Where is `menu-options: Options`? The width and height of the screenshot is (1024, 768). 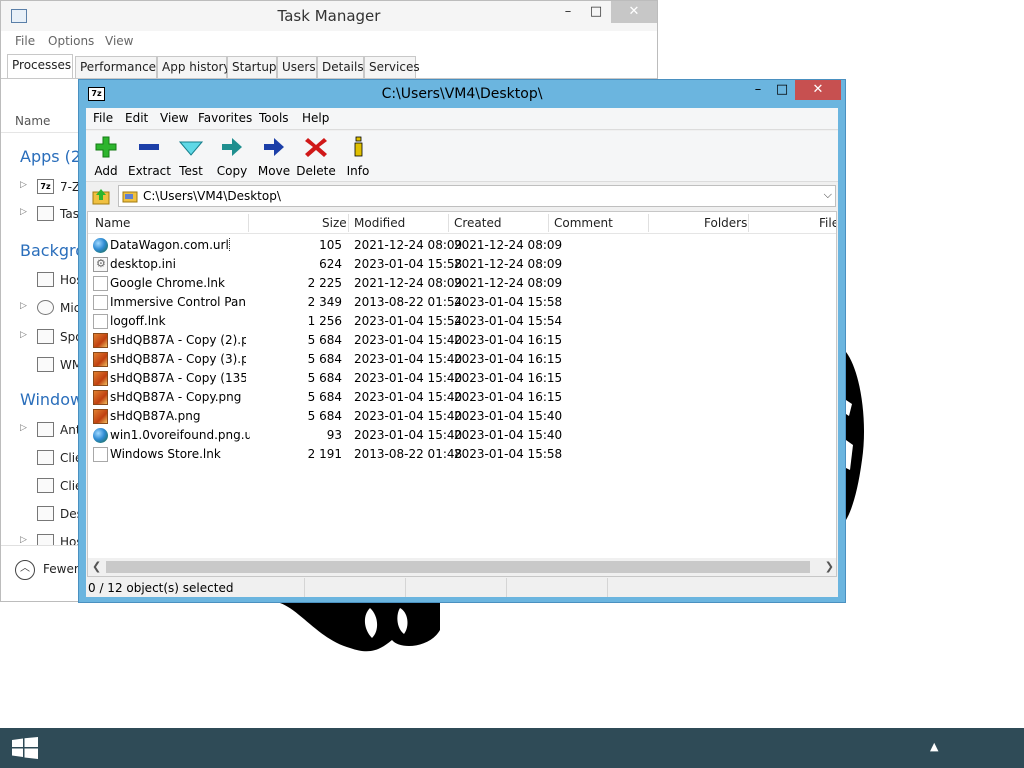 menu-options: Options is located at coordinates (71, 41).